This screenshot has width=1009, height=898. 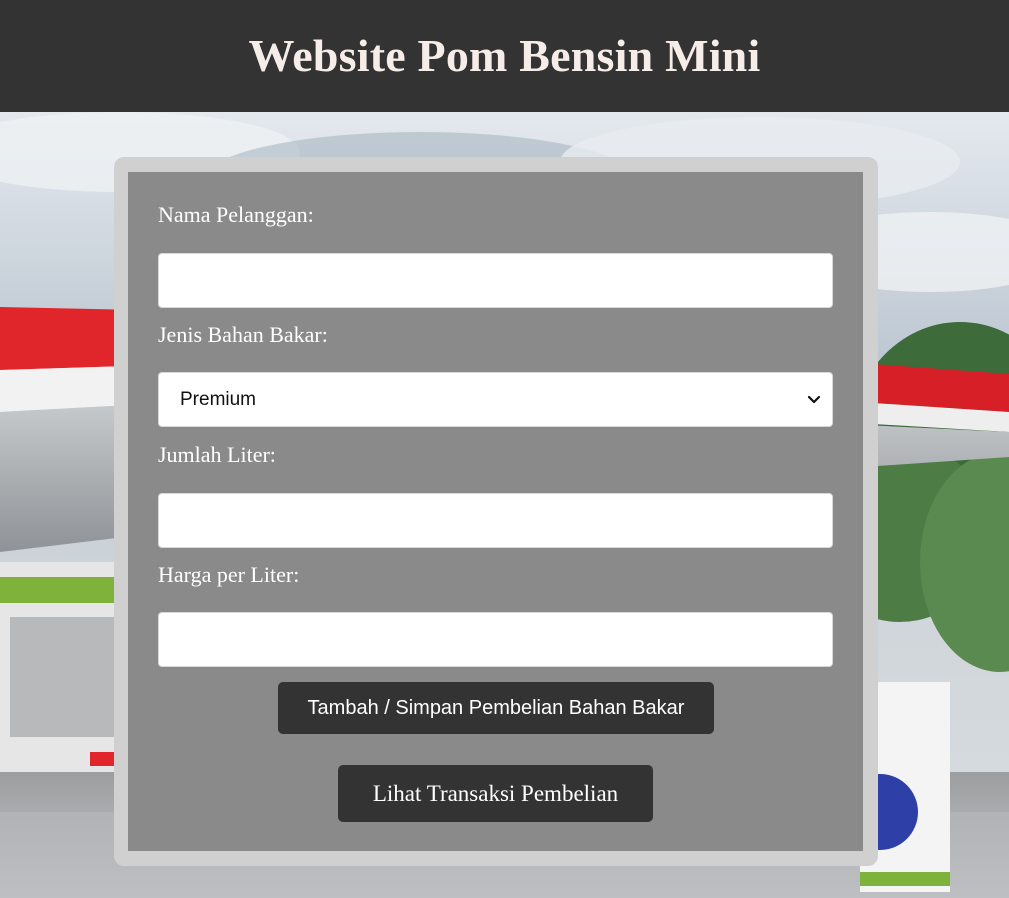 What do you see at coordinates (229, 574) in the screenshot?
I see `price-per-liter-label: Harga per Liter:` at bounding box center [229, 574].